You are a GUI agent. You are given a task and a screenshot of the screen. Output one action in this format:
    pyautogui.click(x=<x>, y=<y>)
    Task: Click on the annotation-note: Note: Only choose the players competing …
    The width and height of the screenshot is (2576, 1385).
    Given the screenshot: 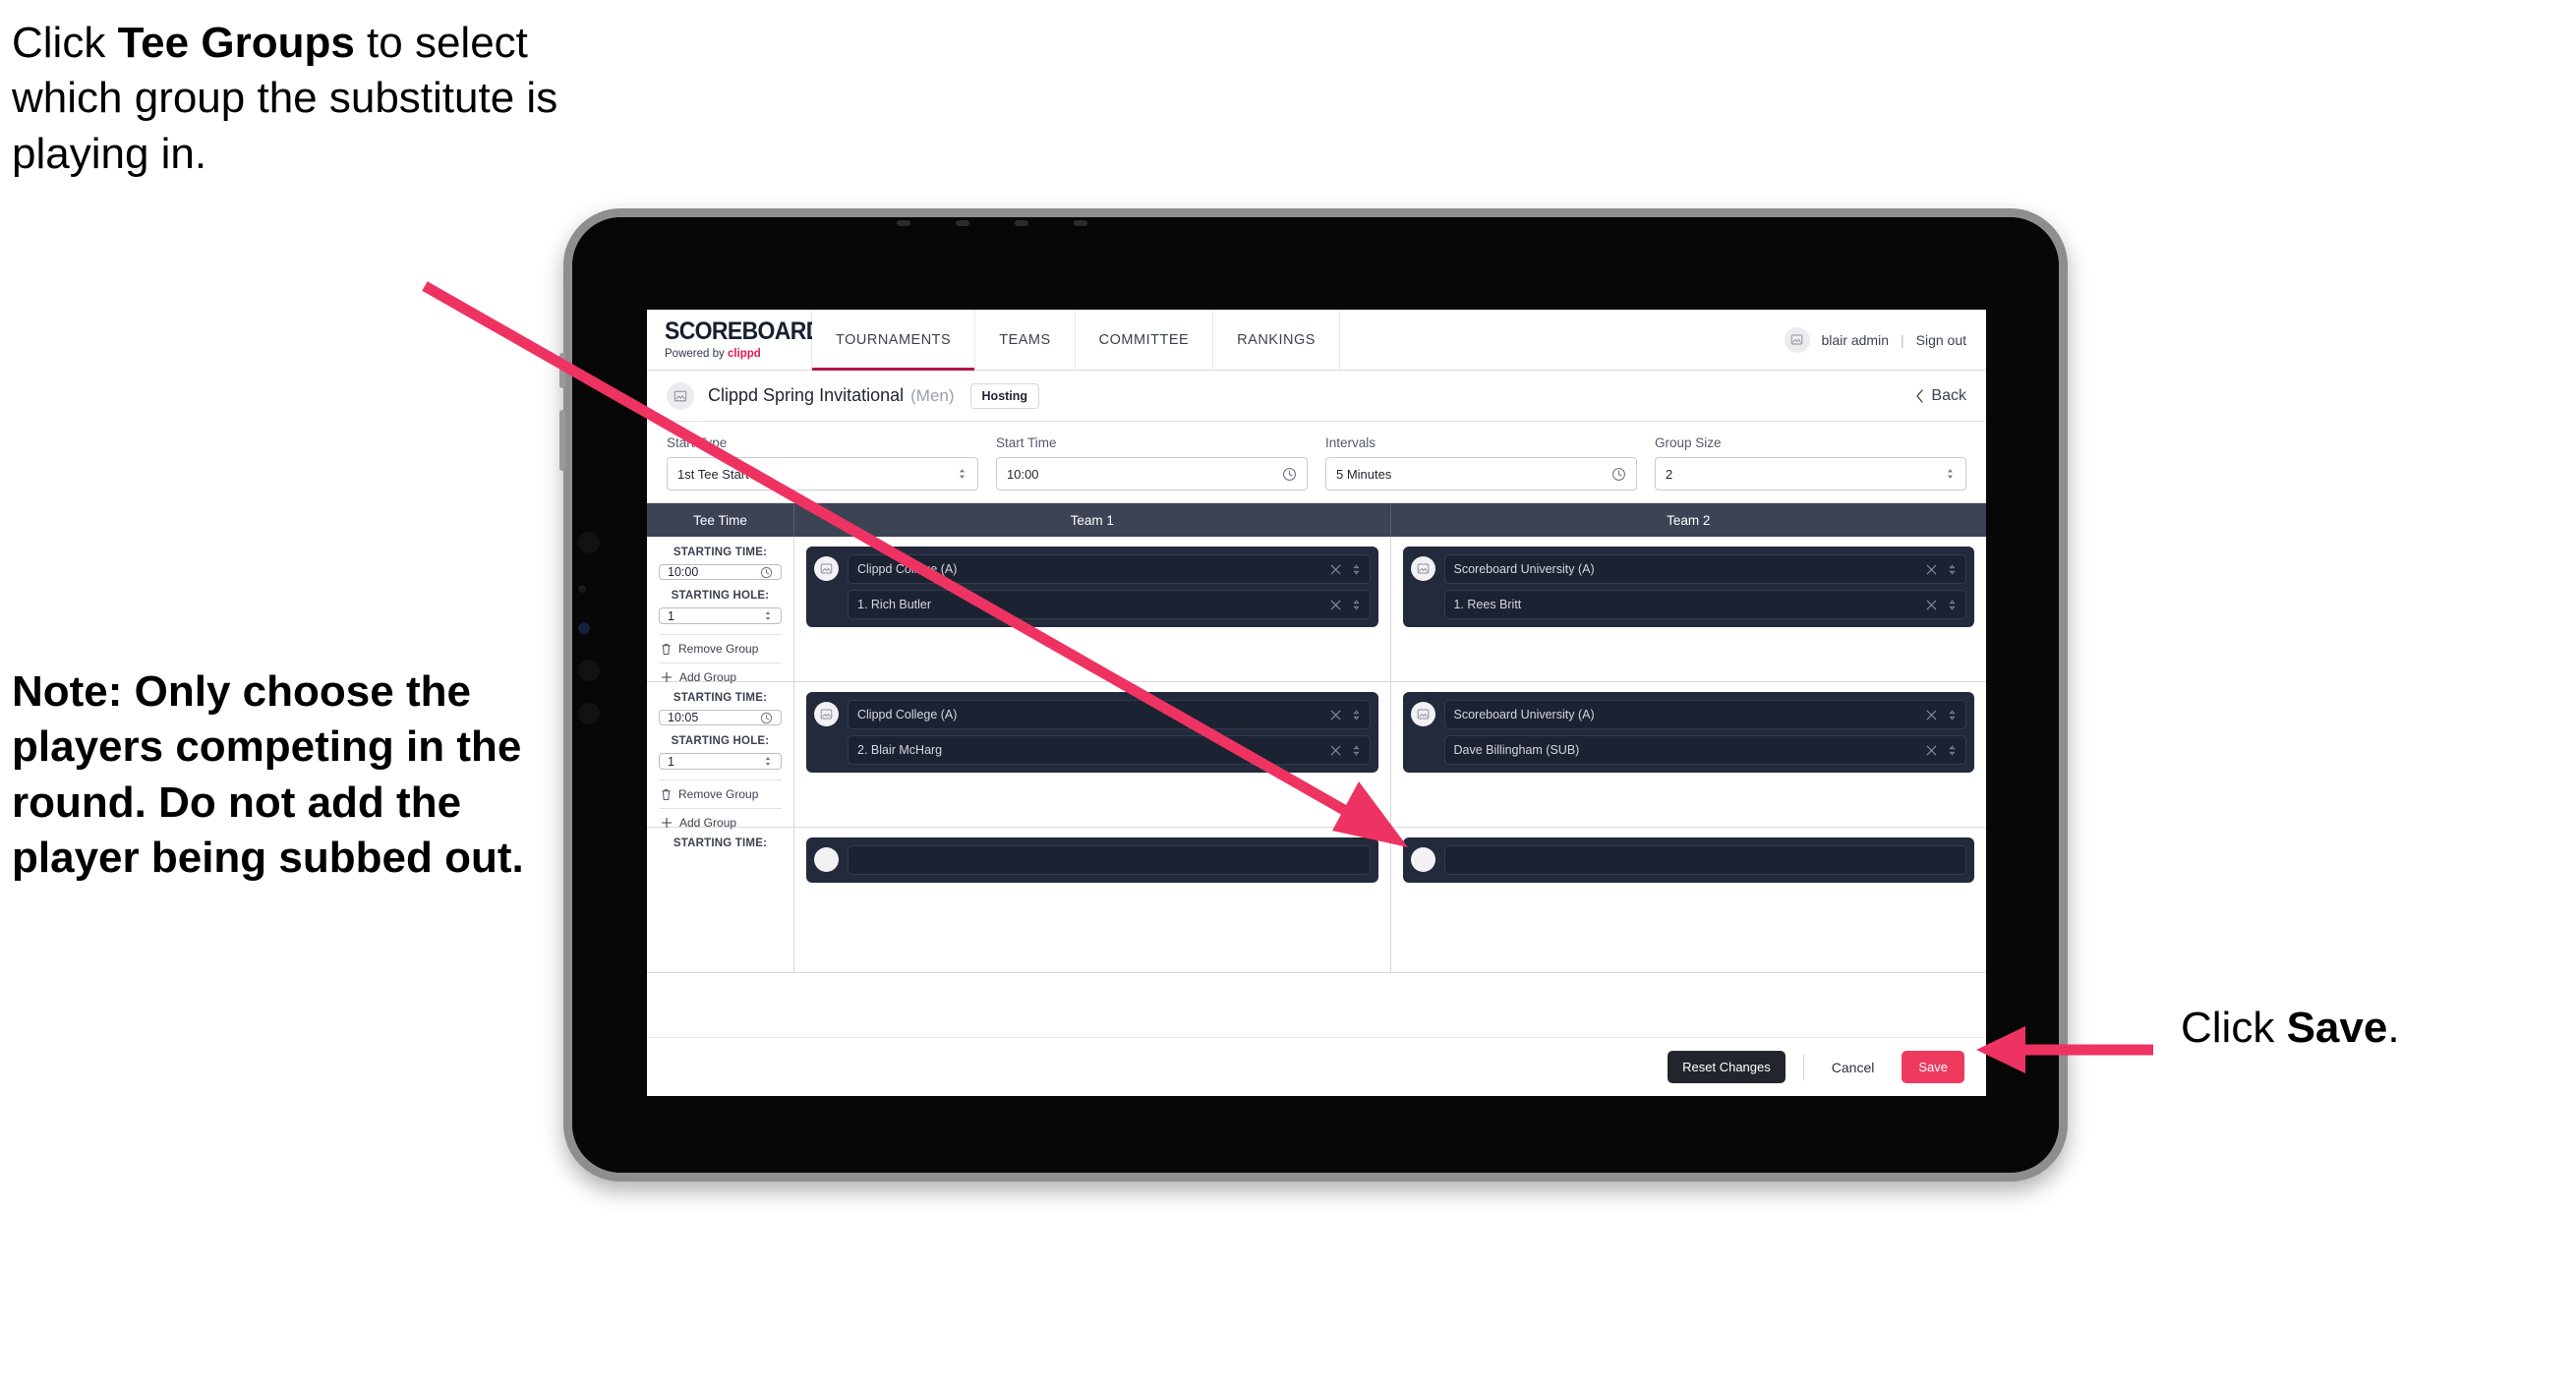 What is the action you would take?
    pyautogui.click(x=268, y=774)
    